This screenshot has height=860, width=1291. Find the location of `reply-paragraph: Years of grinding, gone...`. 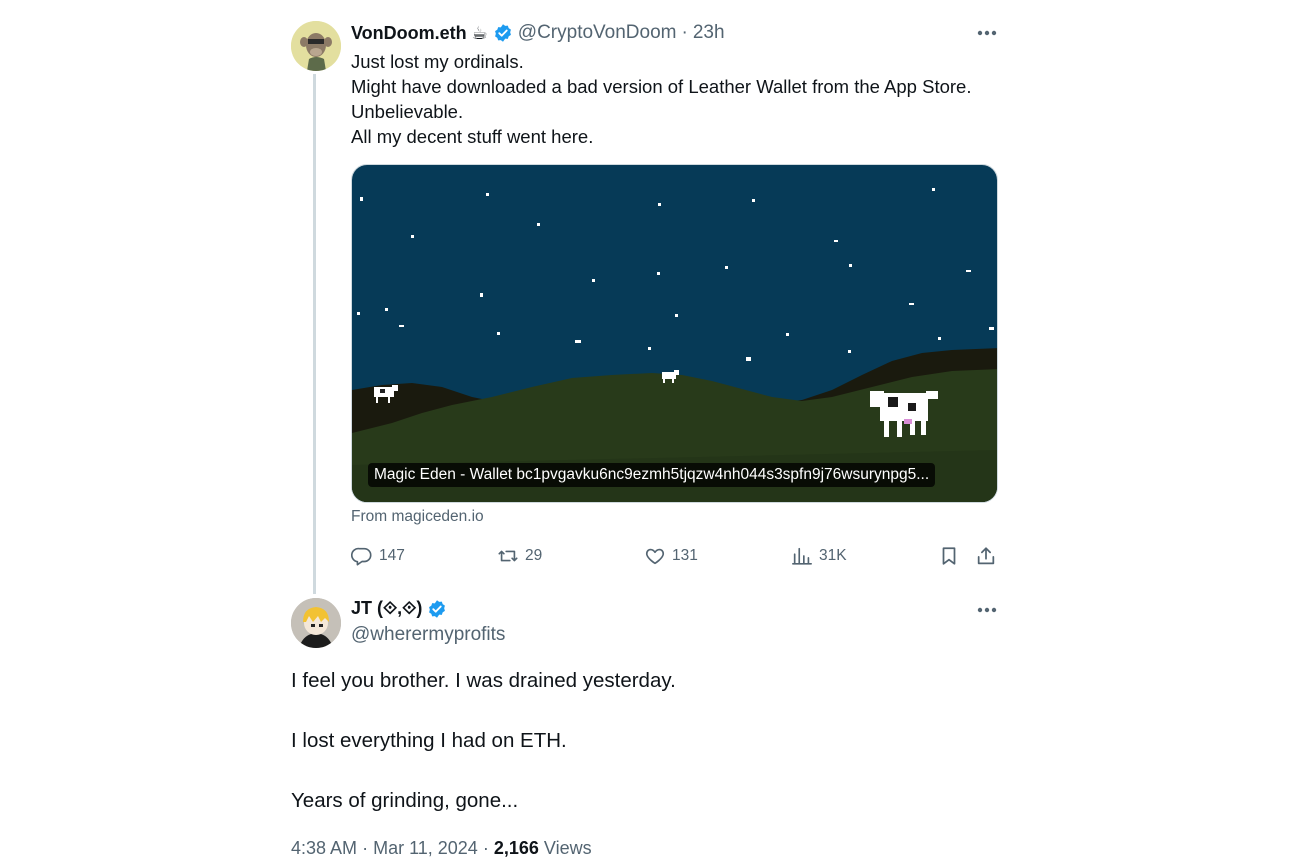

reply-paragraph: Years of grinding, gone... is located at coordinates (405, 800).